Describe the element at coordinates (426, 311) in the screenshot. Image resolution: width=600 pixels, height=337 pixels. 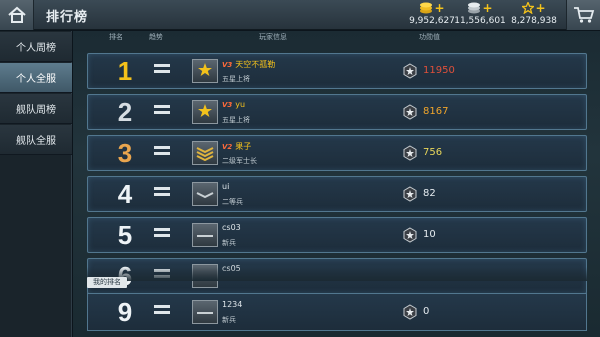
I see `merit-value: 0` at that location.